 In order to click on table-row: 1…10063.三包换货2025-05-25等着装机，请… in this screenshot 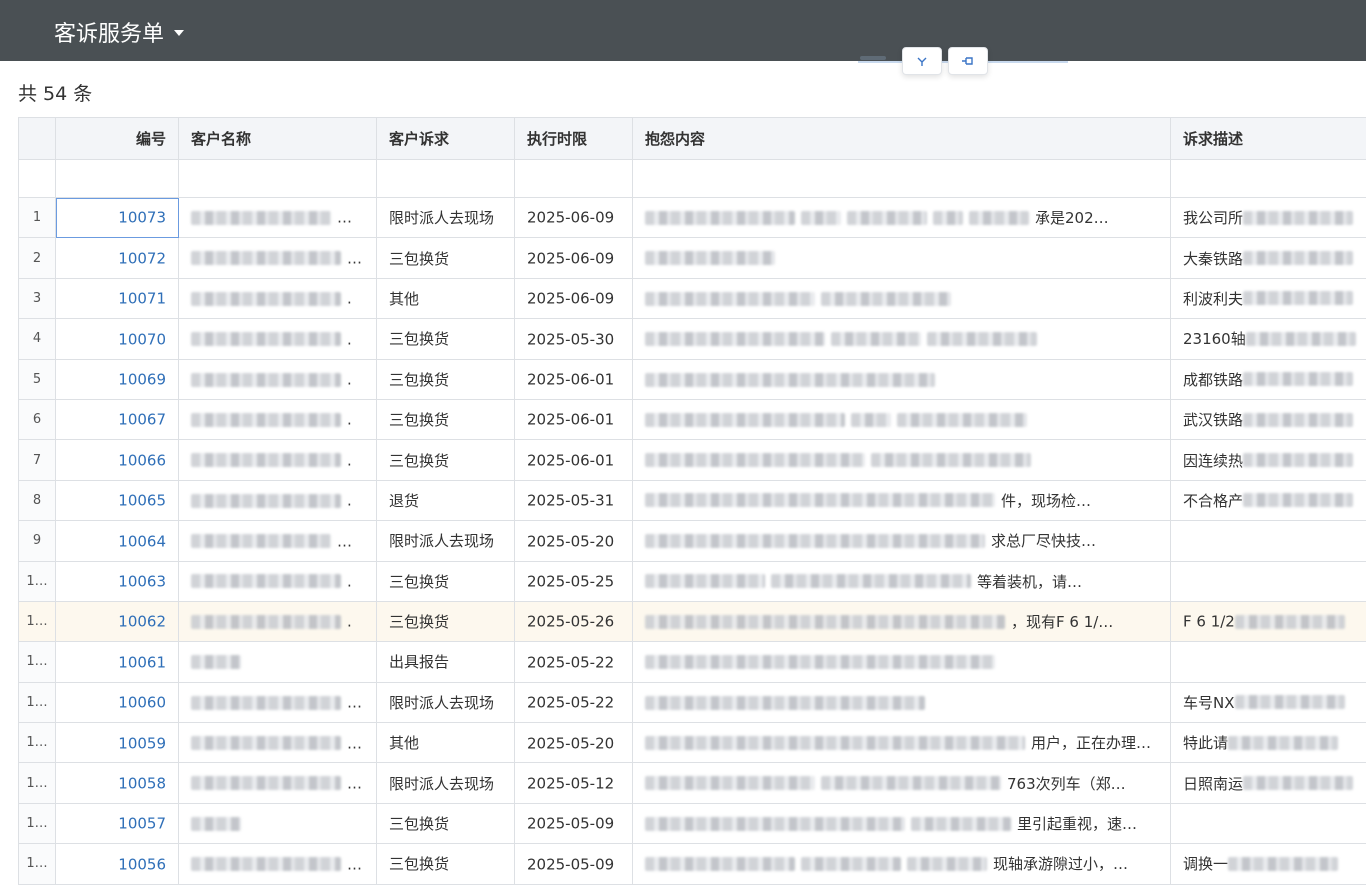, I will do `click(692, 581)`.